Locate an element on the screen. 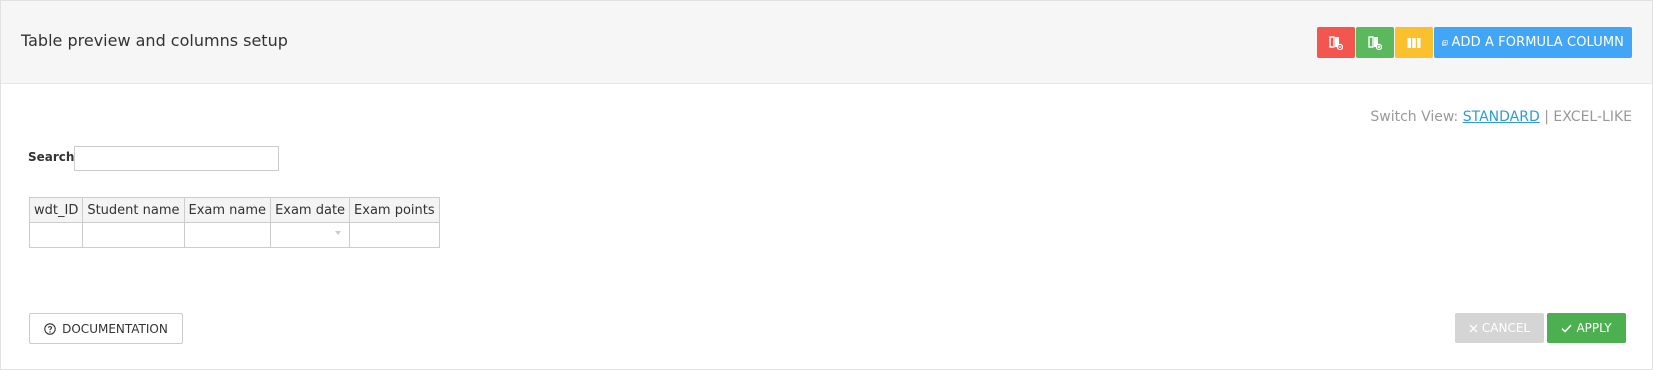 The width and height of the screenshot is (1653, 370). excel-like-view-link: EXCEL-LIKE is located at coordinates (1592, 117).